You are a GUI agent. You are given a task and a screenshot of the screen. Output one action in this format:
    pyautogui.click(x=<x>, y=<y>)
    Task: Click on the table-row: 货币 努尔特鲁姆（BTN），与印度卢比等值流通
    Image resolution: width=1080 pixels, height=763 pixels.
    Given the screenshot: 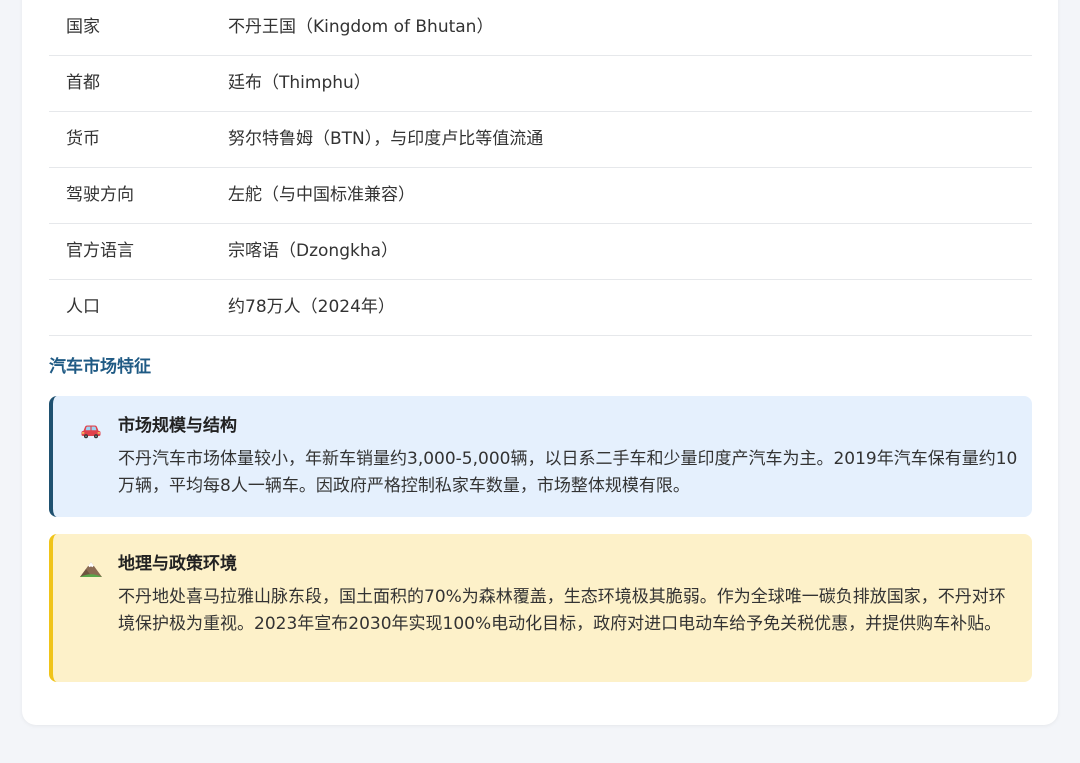 What is the action you would take?
    pyautogui.click(x=540, y=140)
    